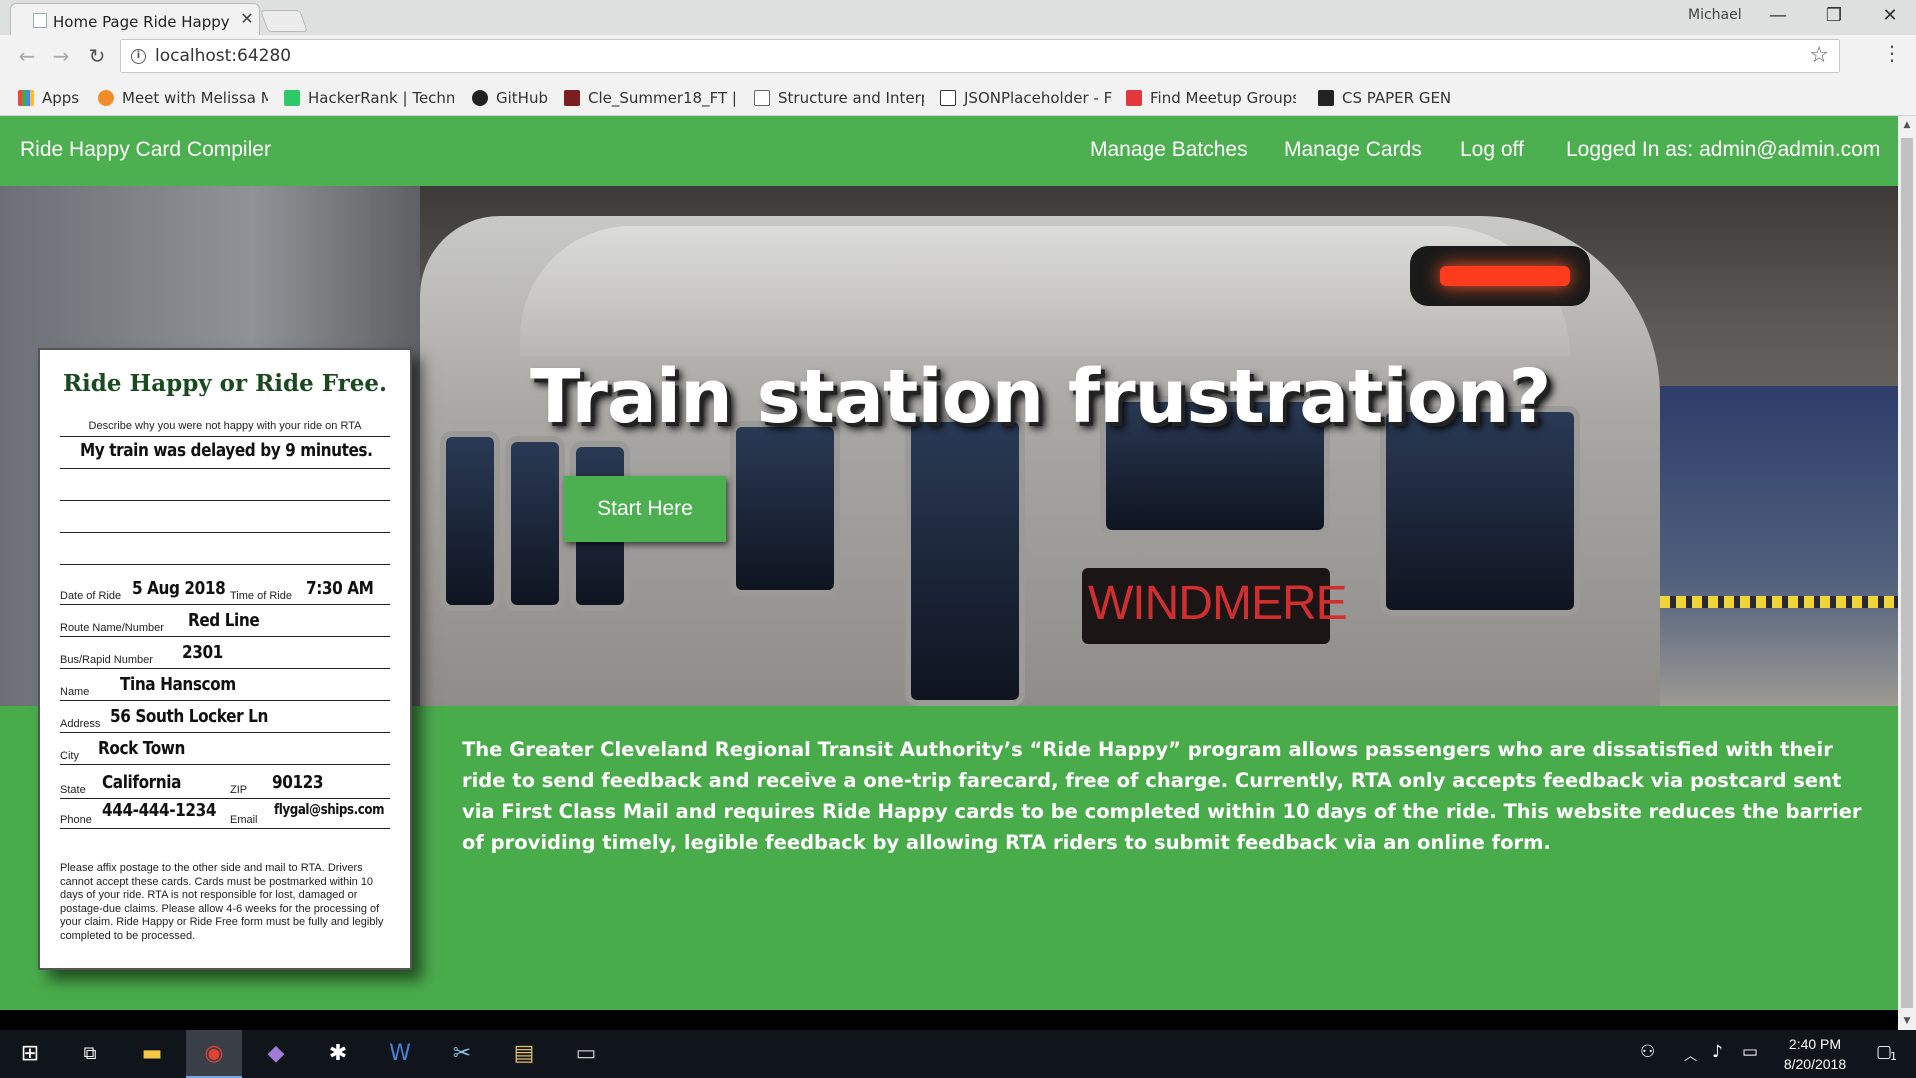 The width and height of the screenshot is (1916, 1078). I want to click on nav-manage-cards: Manage Cards, so click(1353, 150).